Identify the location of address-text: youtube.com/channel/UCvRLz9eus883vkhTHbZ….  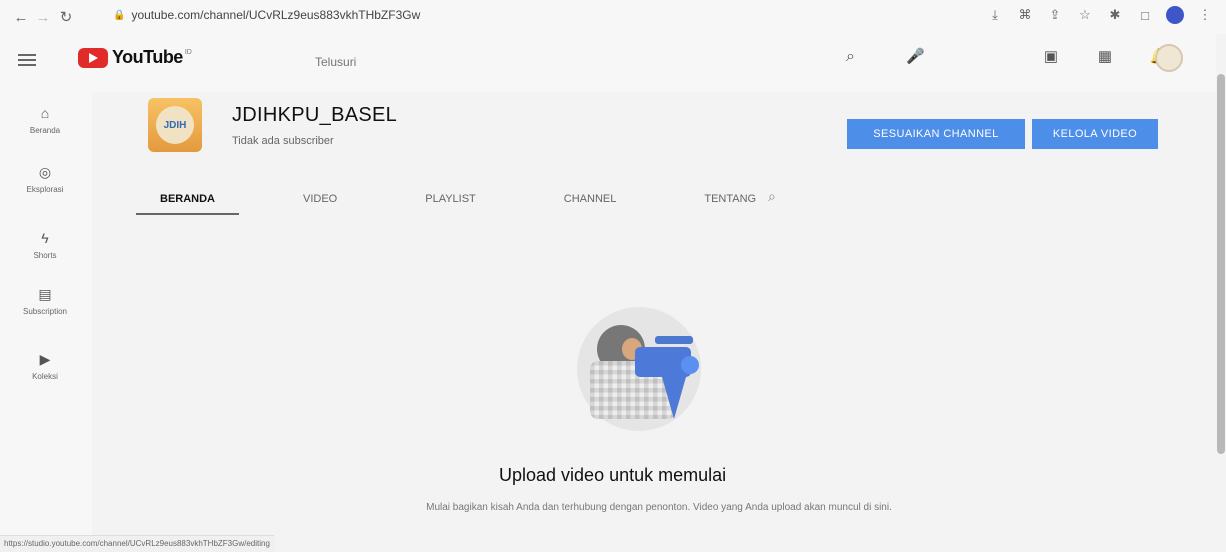
(276, 15).